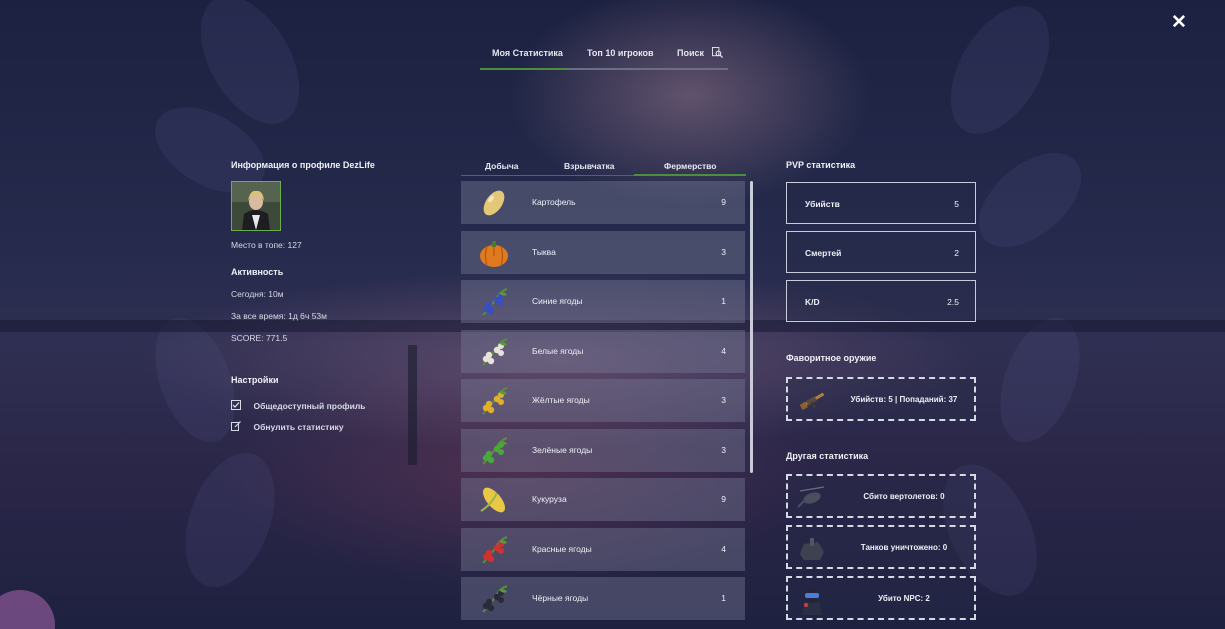 The width and height of the screenshot is (1225, 629). I want to click on farming-item-name: Картофель, so click(554, 202).